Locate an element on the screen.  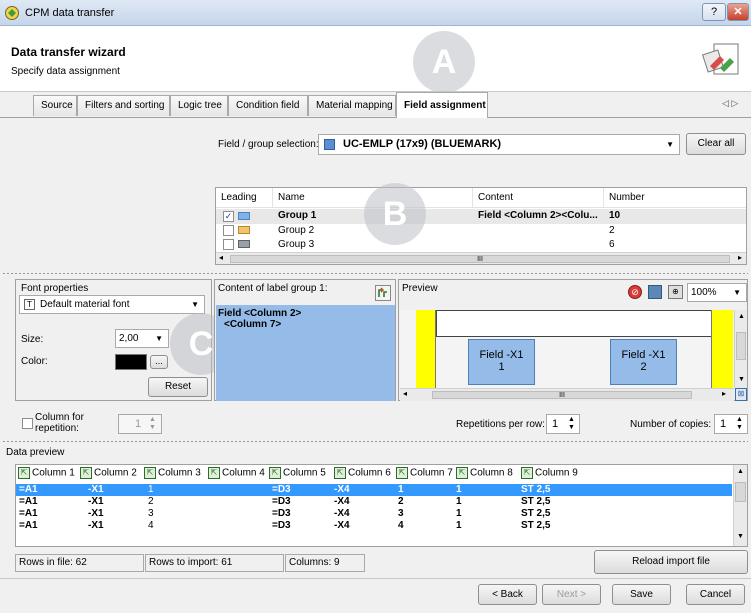
preview-horizontal-scrollbar: ◂ III ▸ is located at coordinates (567, 394).